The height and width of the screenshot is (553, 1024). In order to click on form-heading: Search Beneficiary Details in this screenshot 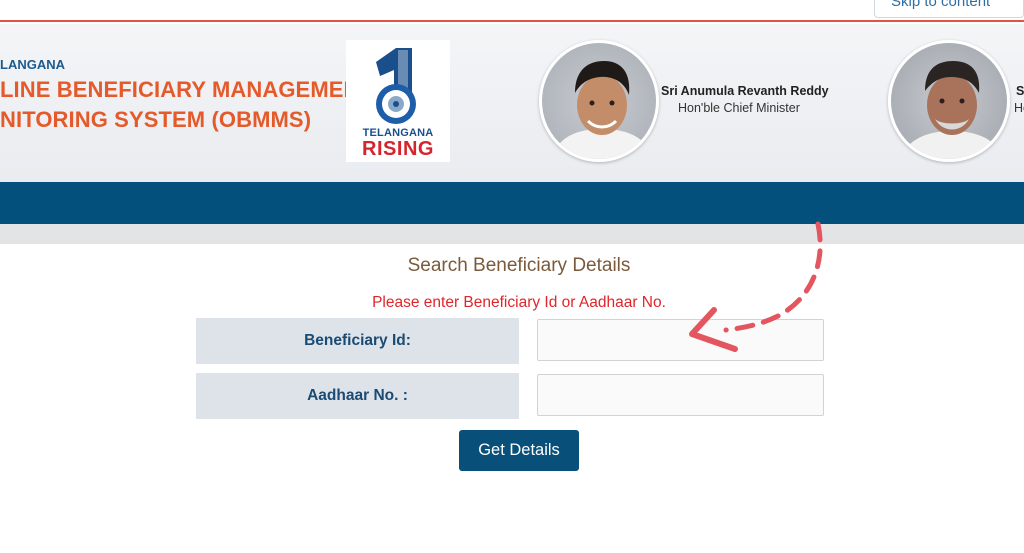, I will do `click(519, 265)`.